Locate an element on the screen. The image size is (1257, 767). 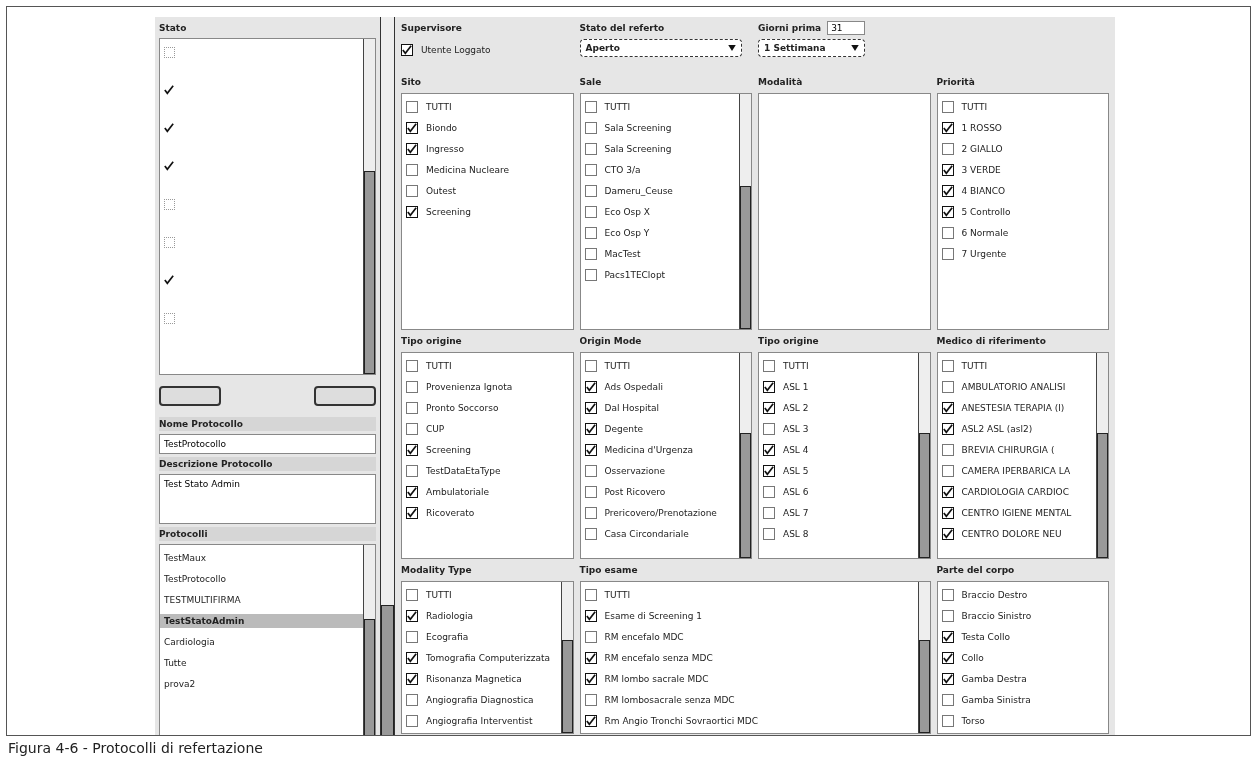
protocol-item: TestStatoAdmin is located at coordinates (261, 621).